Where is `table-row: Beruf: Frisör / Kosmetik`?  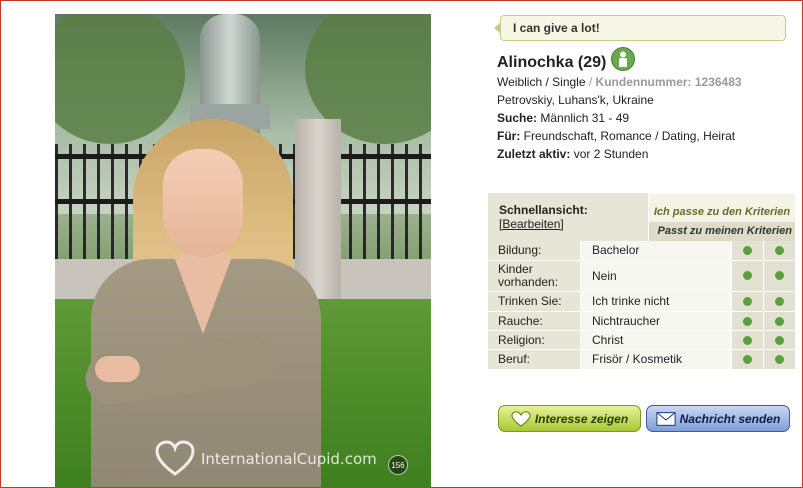
table-row: Beruf: Frisör / Kosmetik is located at coordinates (641, 360).